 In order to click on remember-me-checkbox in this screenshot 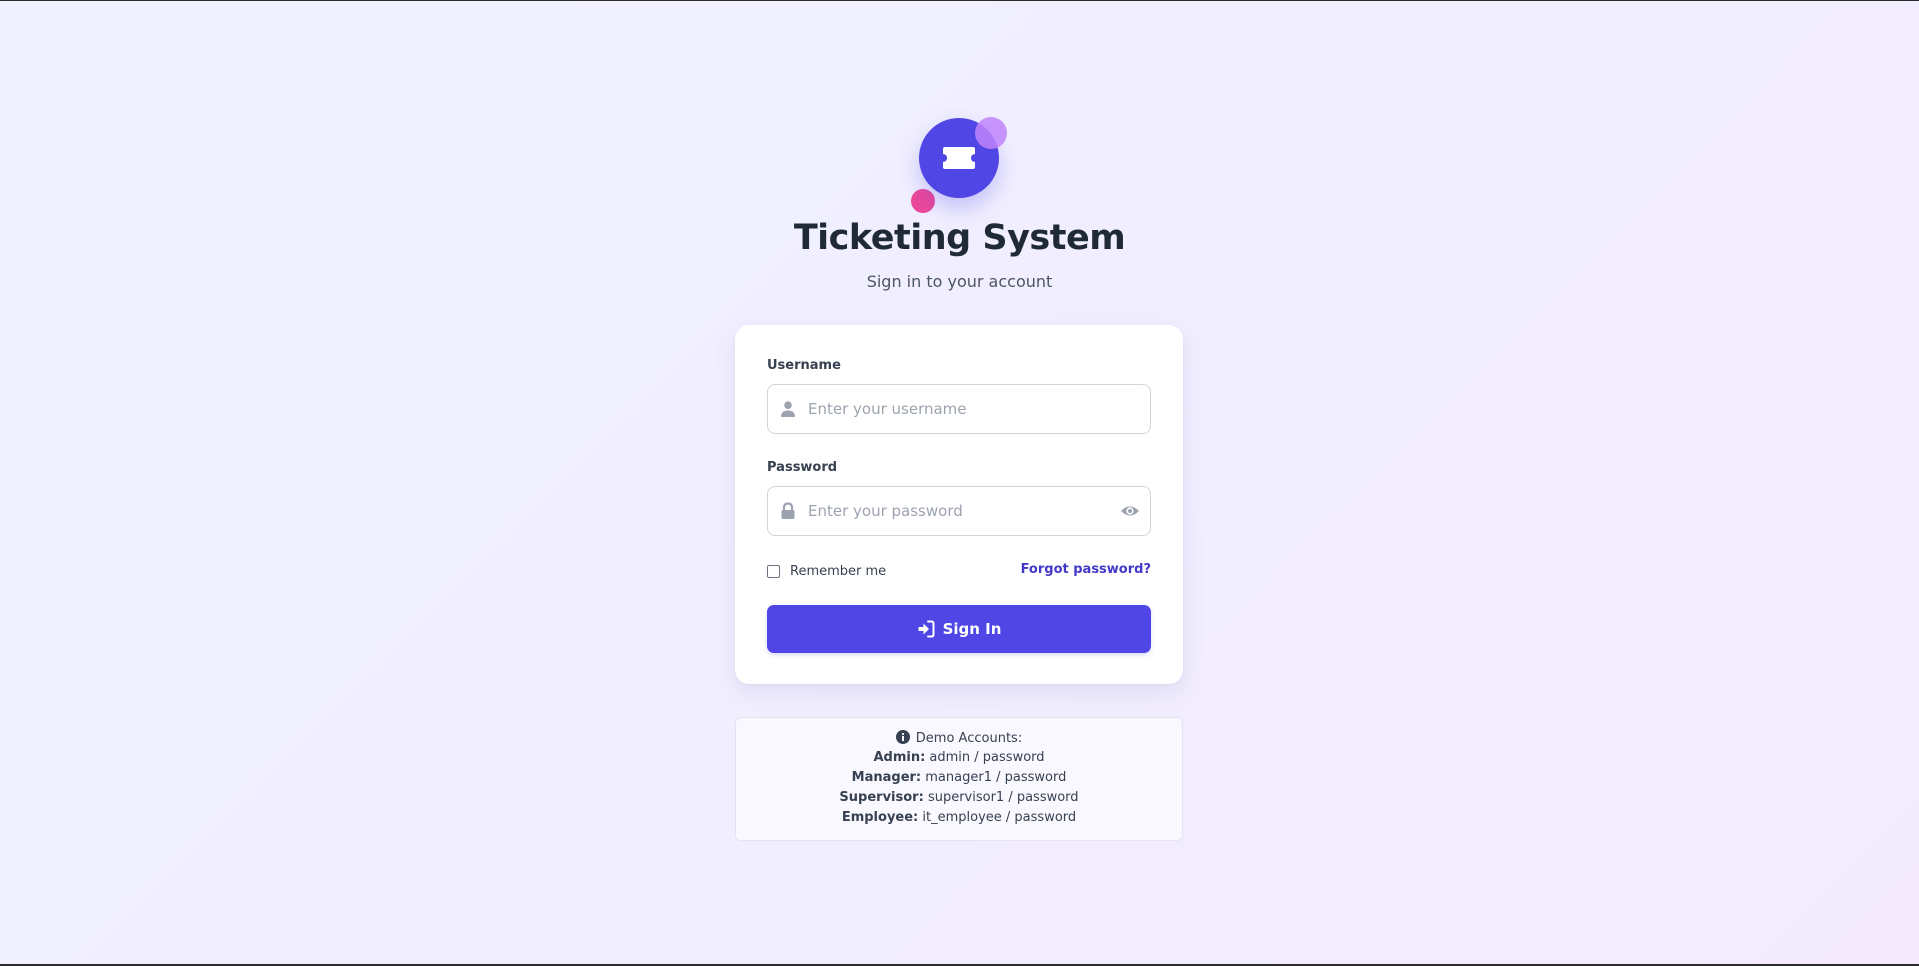, I will do `click(773, 571)`.